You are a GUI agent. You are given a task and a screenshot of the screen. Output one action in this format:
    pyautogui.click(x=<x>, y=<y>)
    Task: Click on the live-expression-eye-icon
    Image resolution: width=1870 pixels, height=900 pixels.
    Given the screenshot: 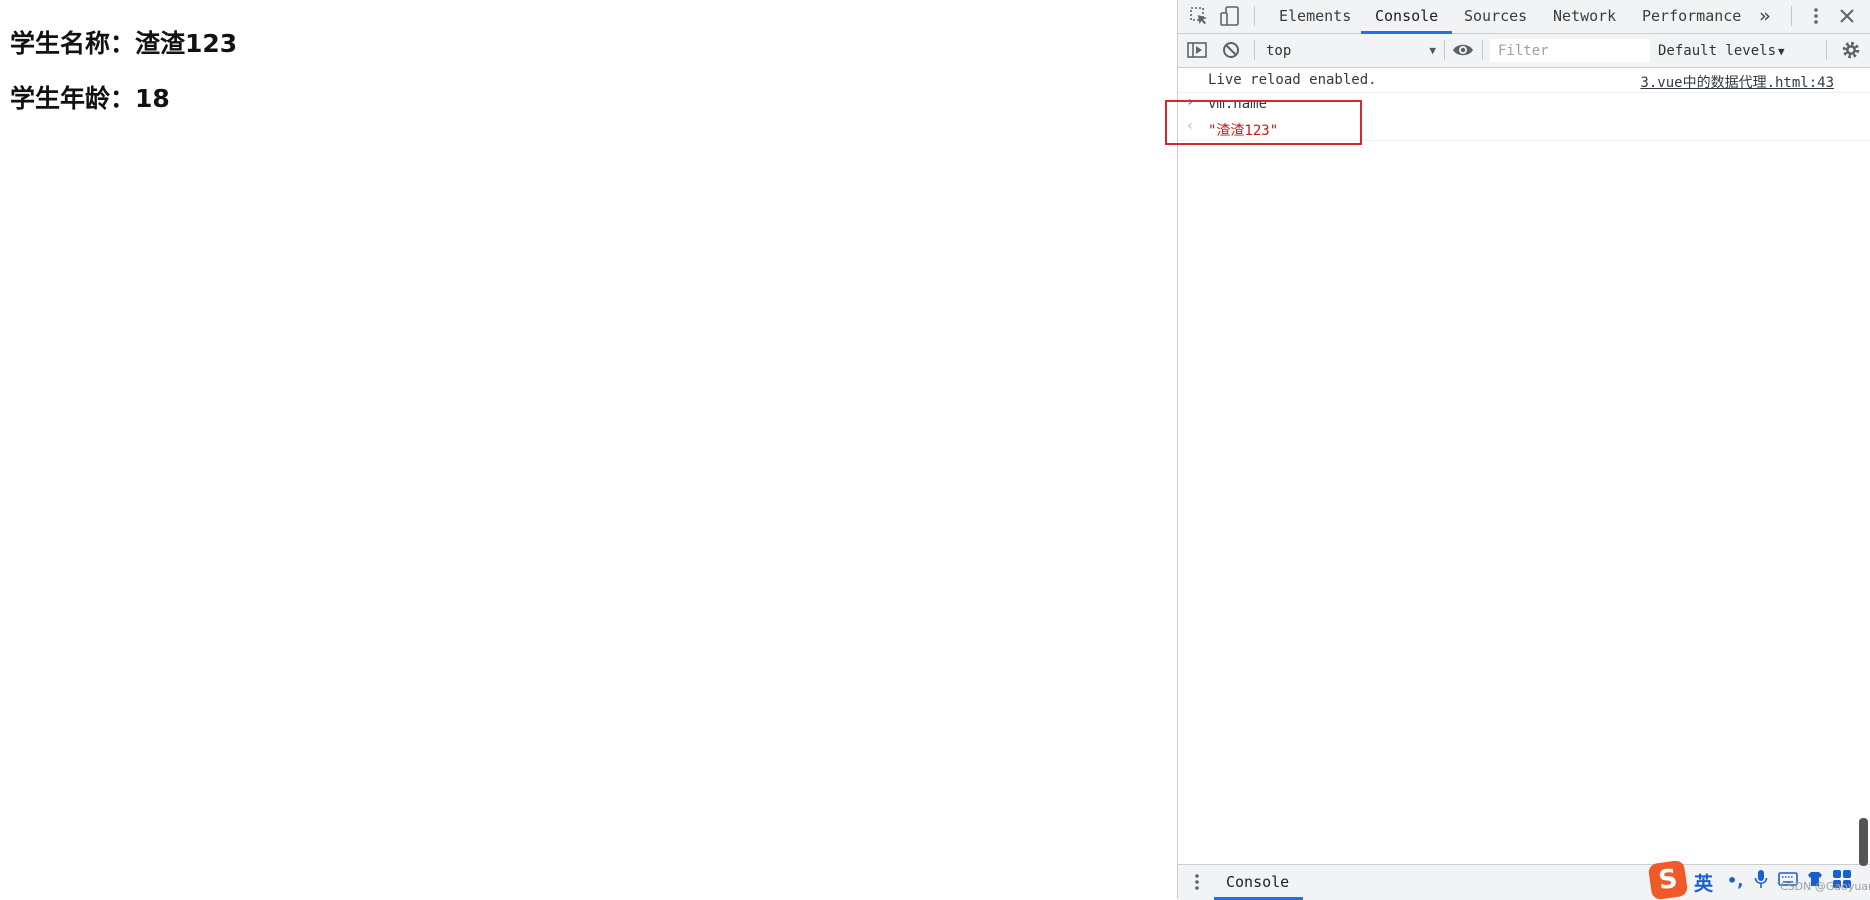 What is the action you would take?
    pyautogui.click(x=1463, y=50)
    